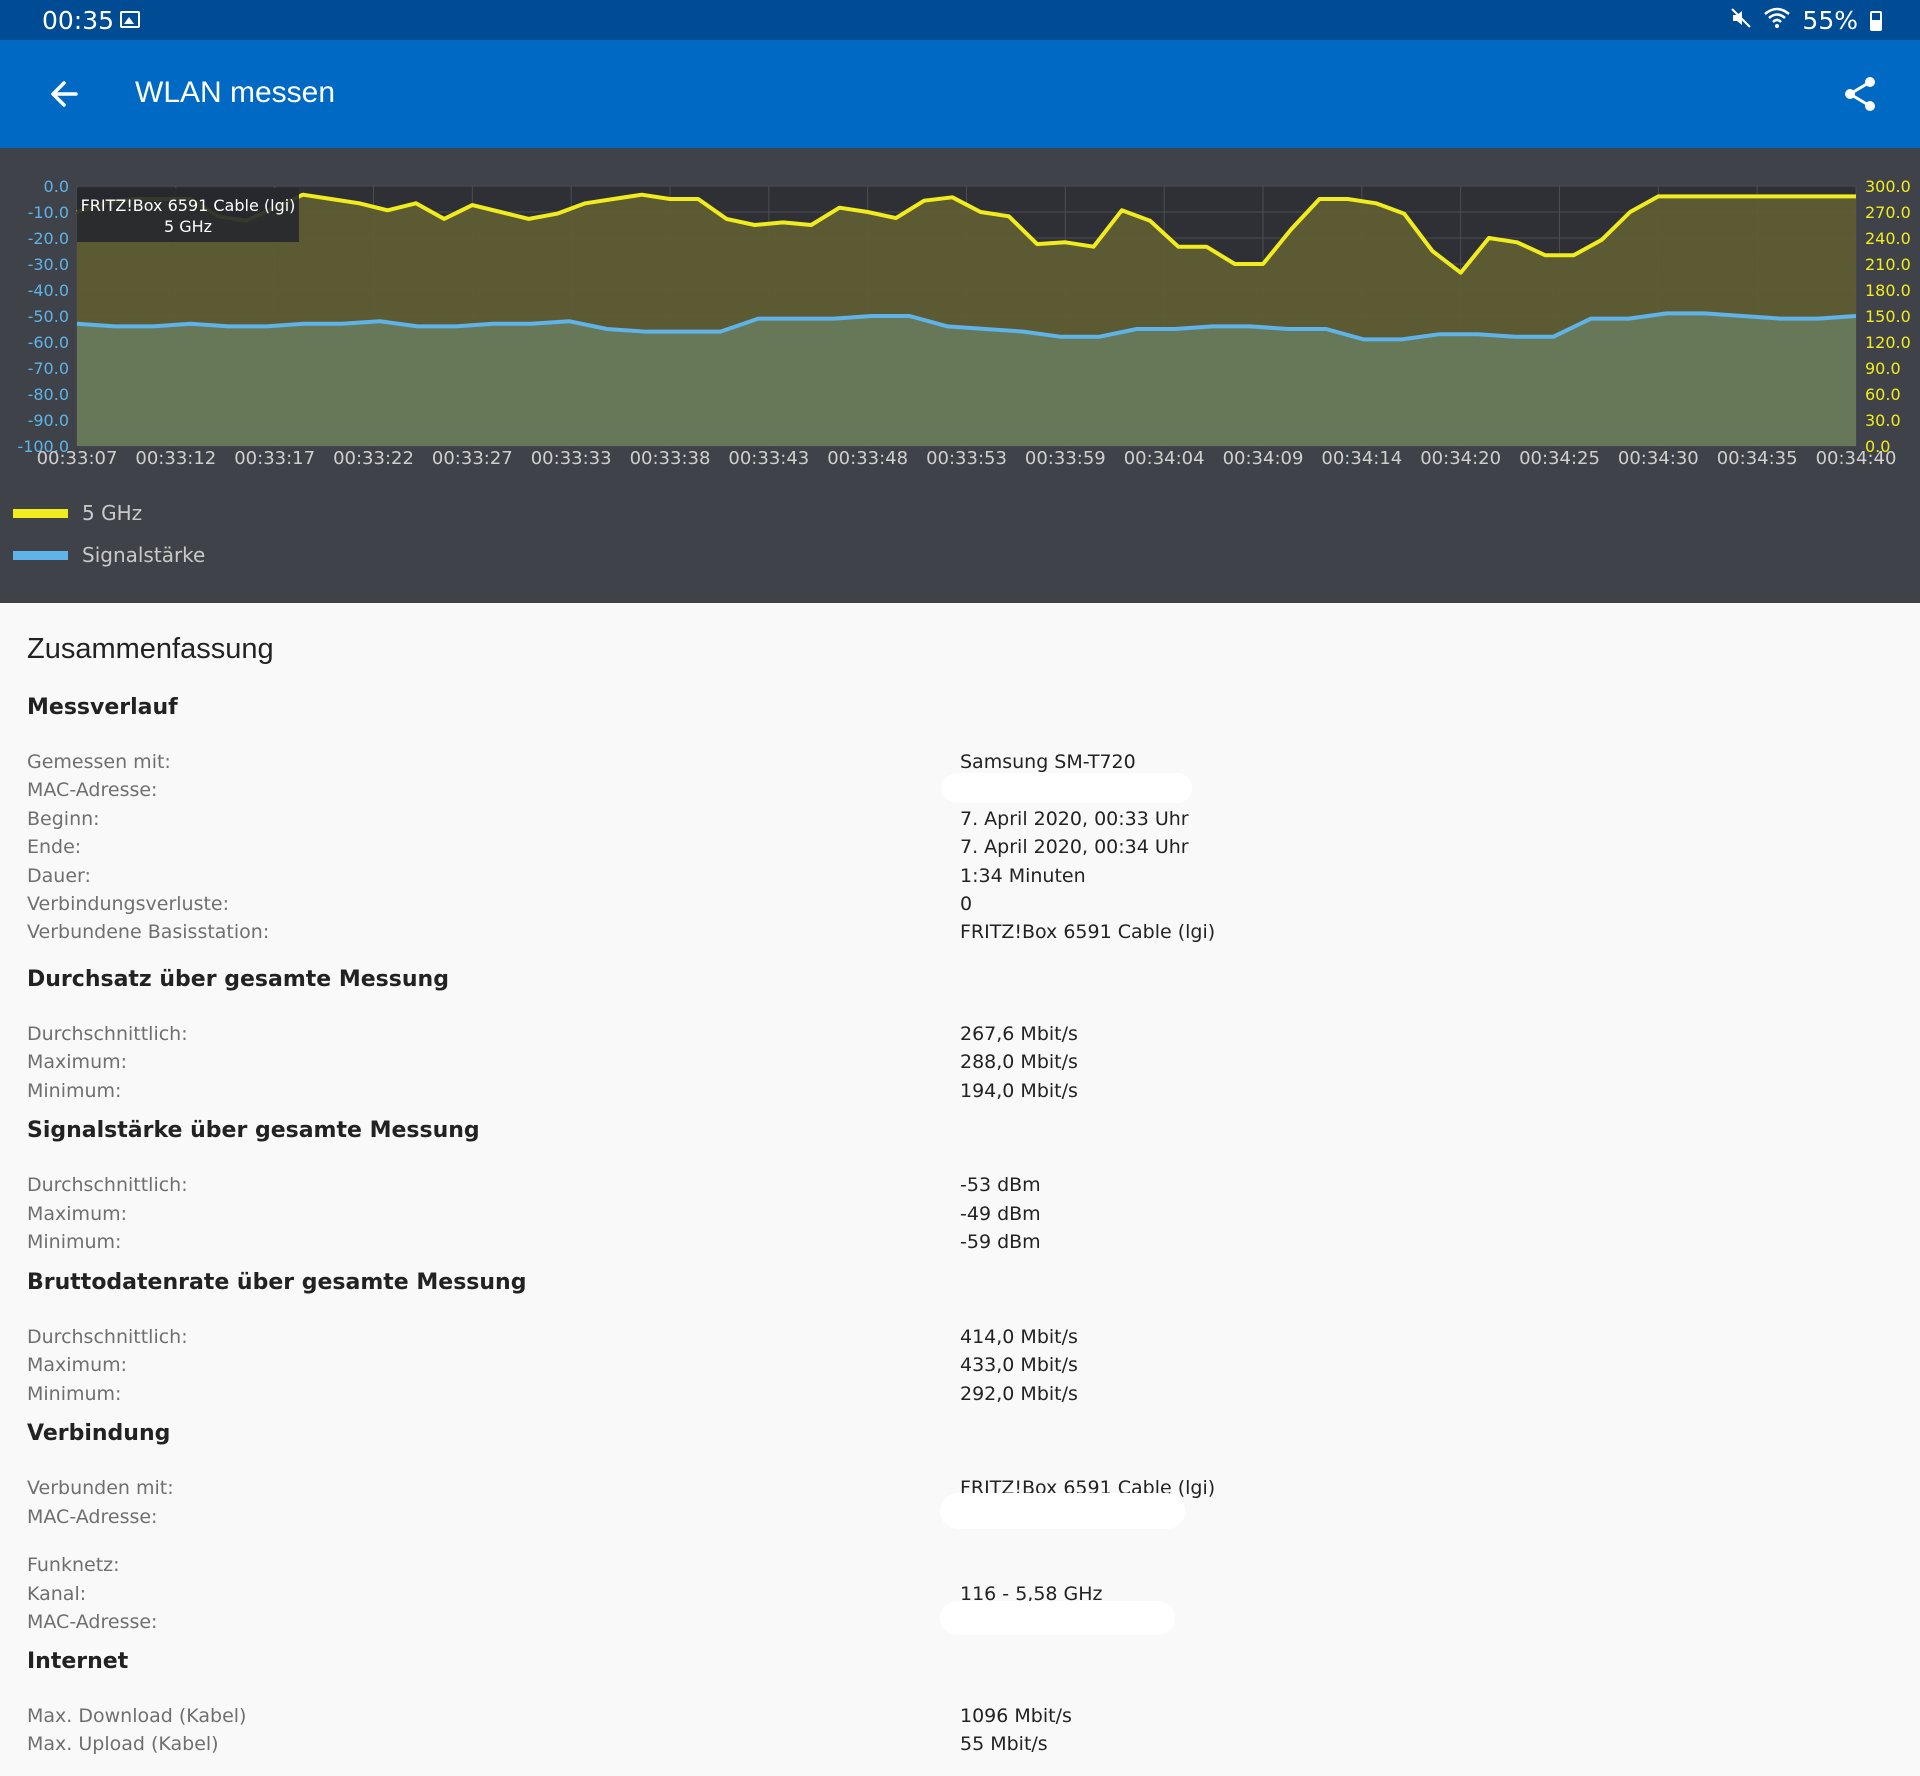 Image resolution: width=1920 pixels, height=1776 pixels. What do you see at coordinates (1888, 186) in the screenshot?
I see `y-right-tick-label: 300.0` at bounding box center [1888, 186].